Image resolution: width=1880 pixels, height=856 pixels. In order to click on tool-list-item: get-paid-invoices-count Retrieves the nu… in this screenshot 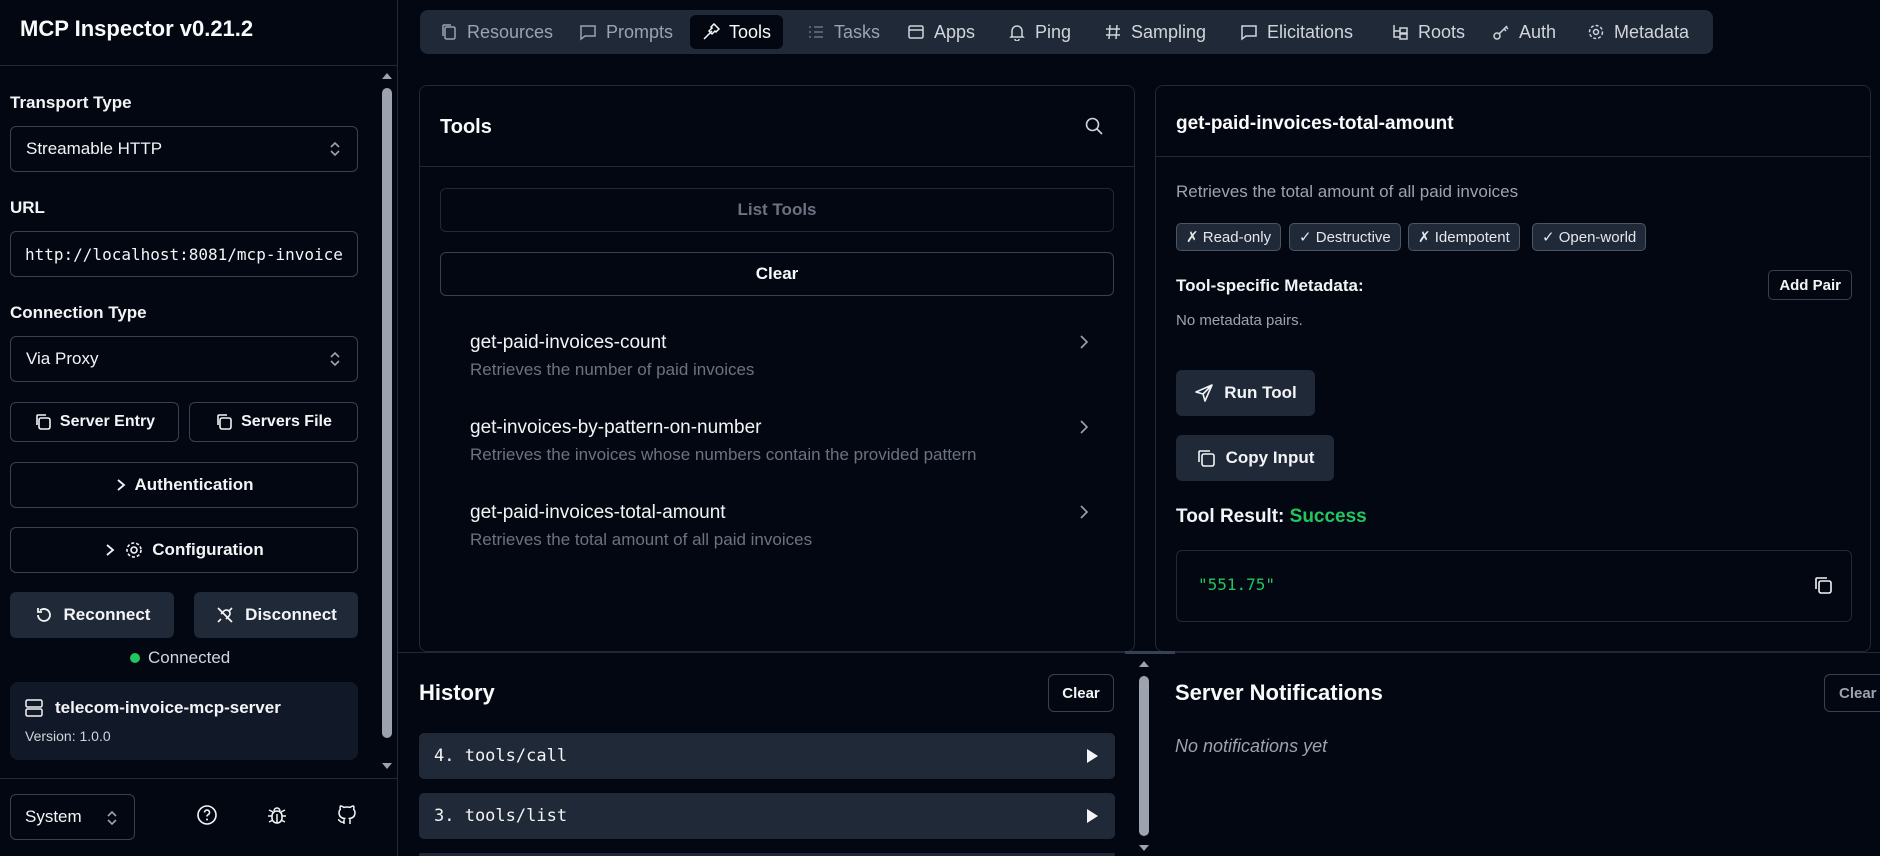, I will do `click(777, 359)`.